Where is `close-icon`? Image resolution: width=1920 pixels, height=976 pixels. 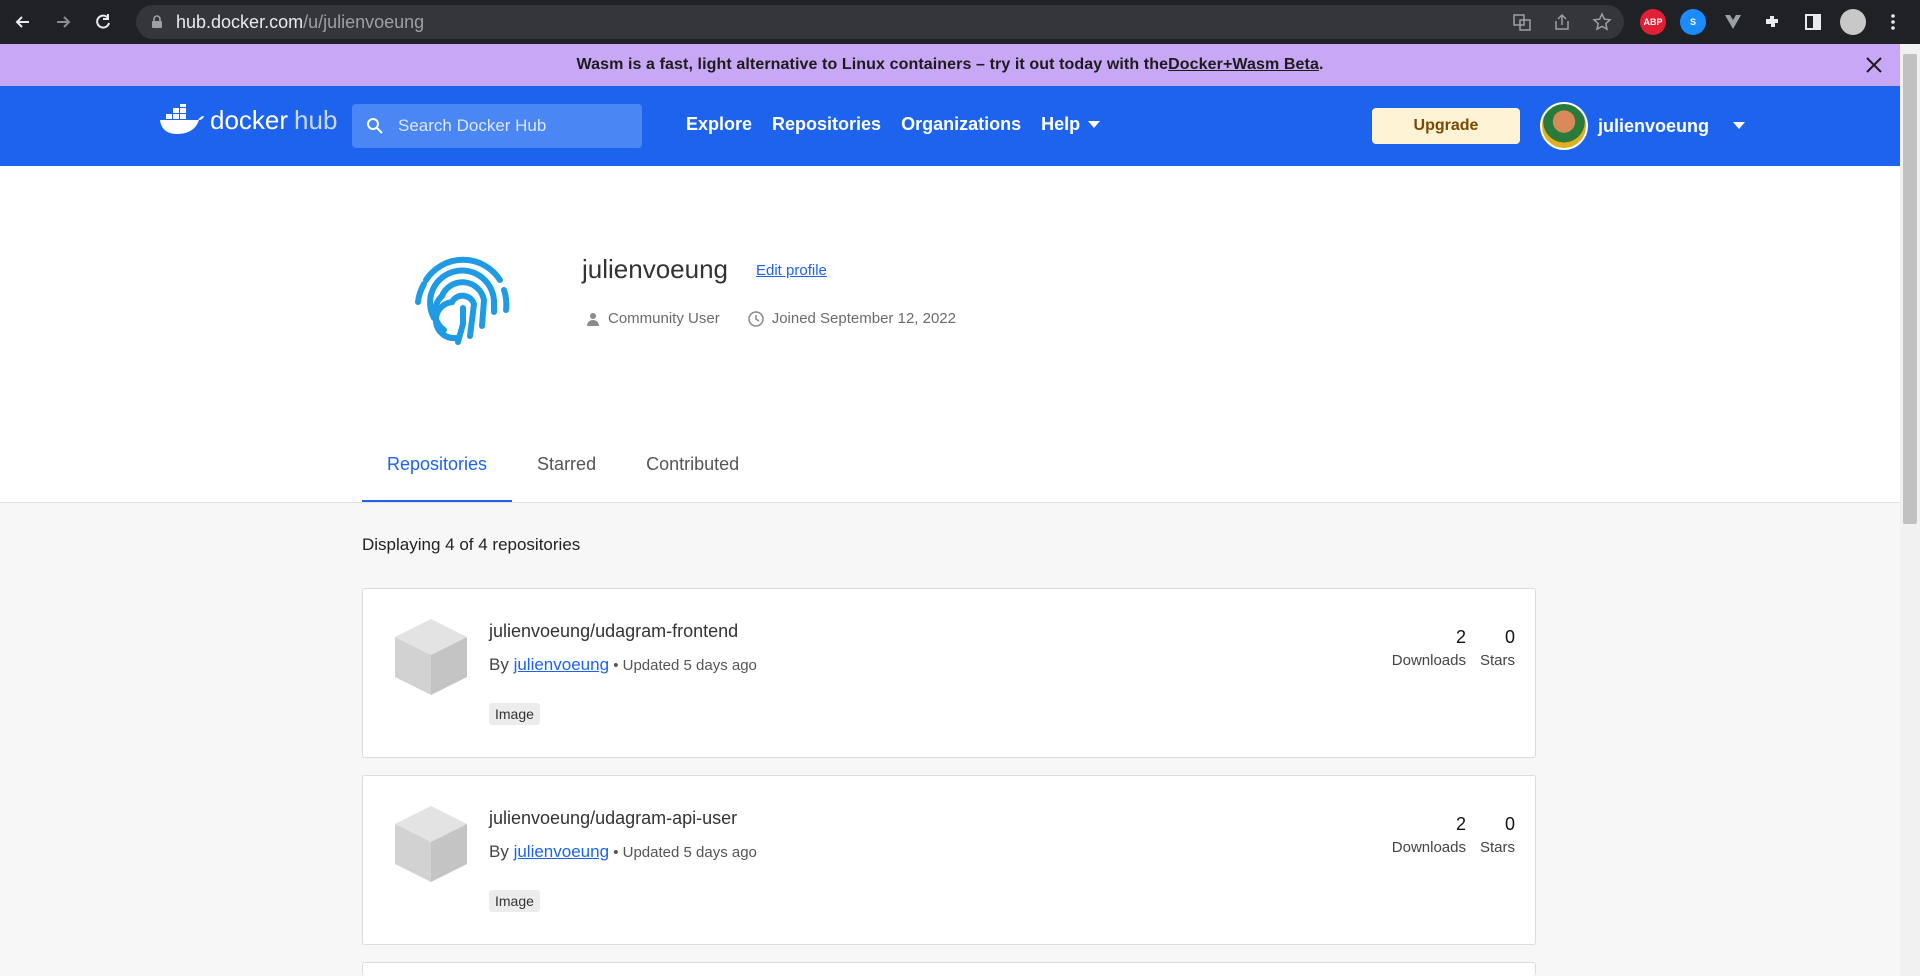 close-icon is located at coordinates (1874, 65).